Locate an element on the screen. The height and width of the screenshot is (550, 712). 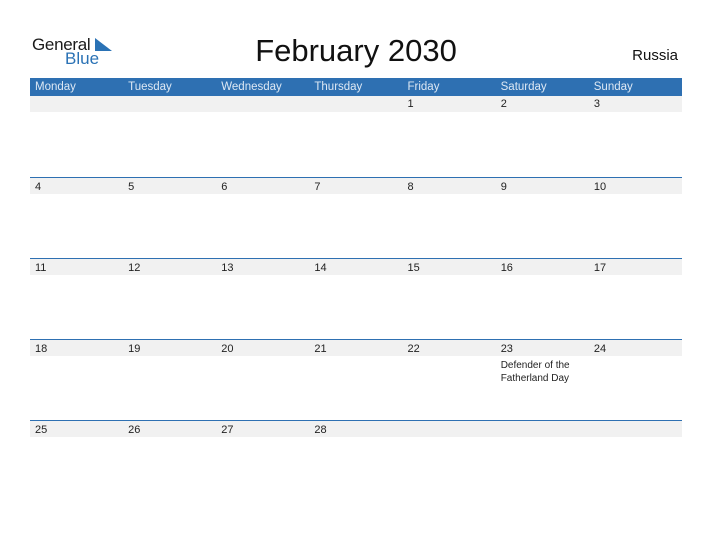
day-cell: 1 is located at coordinates (449, 136).